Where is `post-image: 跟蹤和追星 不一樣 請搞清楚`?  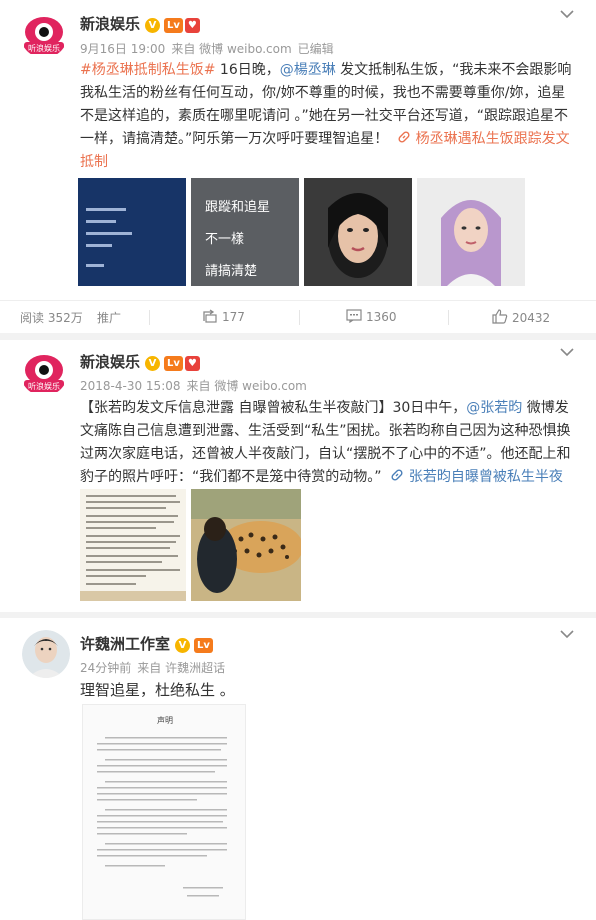
post-image: 跟蹤和追星 不一樣 請搞清楚 is located at coordinates (245, 232).